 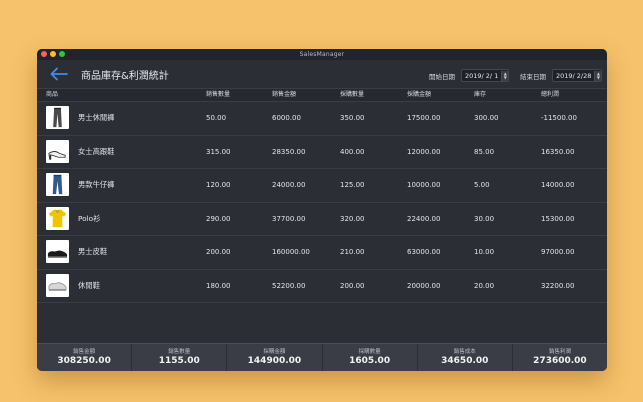 What do you see at coordinates (464, 352) in the screenshot?
I see `total-label: 銷售成本` at bounding box center [464, 352].